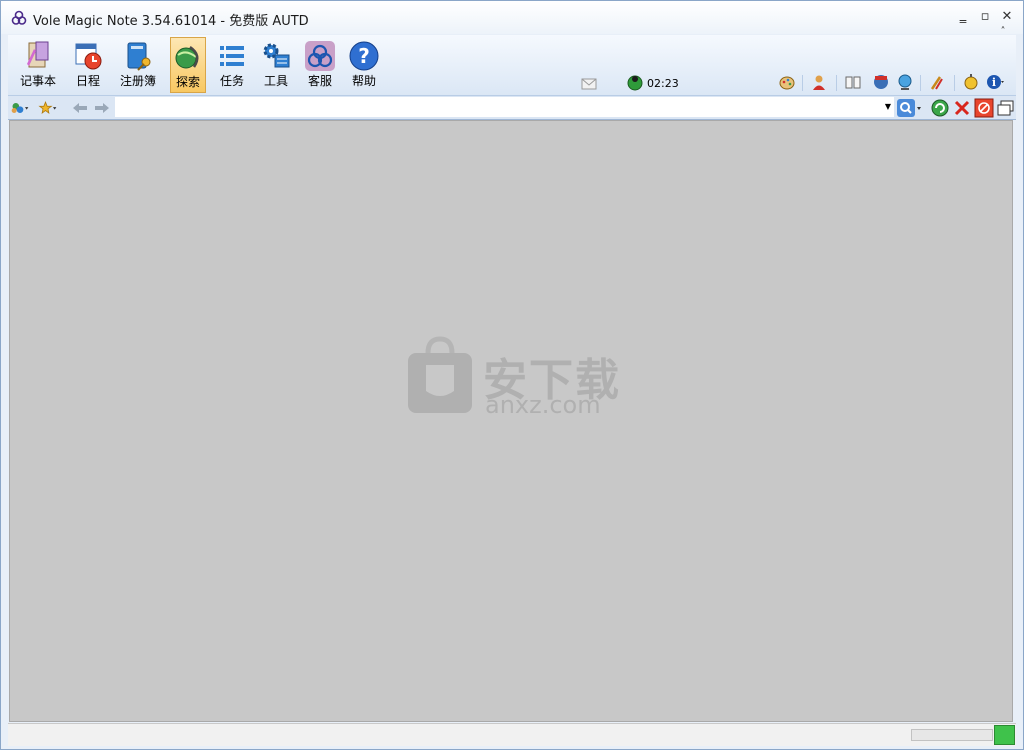 The width and height of the screenshot is (1024, 750). I want to click on book-icon, so click(853, 82).